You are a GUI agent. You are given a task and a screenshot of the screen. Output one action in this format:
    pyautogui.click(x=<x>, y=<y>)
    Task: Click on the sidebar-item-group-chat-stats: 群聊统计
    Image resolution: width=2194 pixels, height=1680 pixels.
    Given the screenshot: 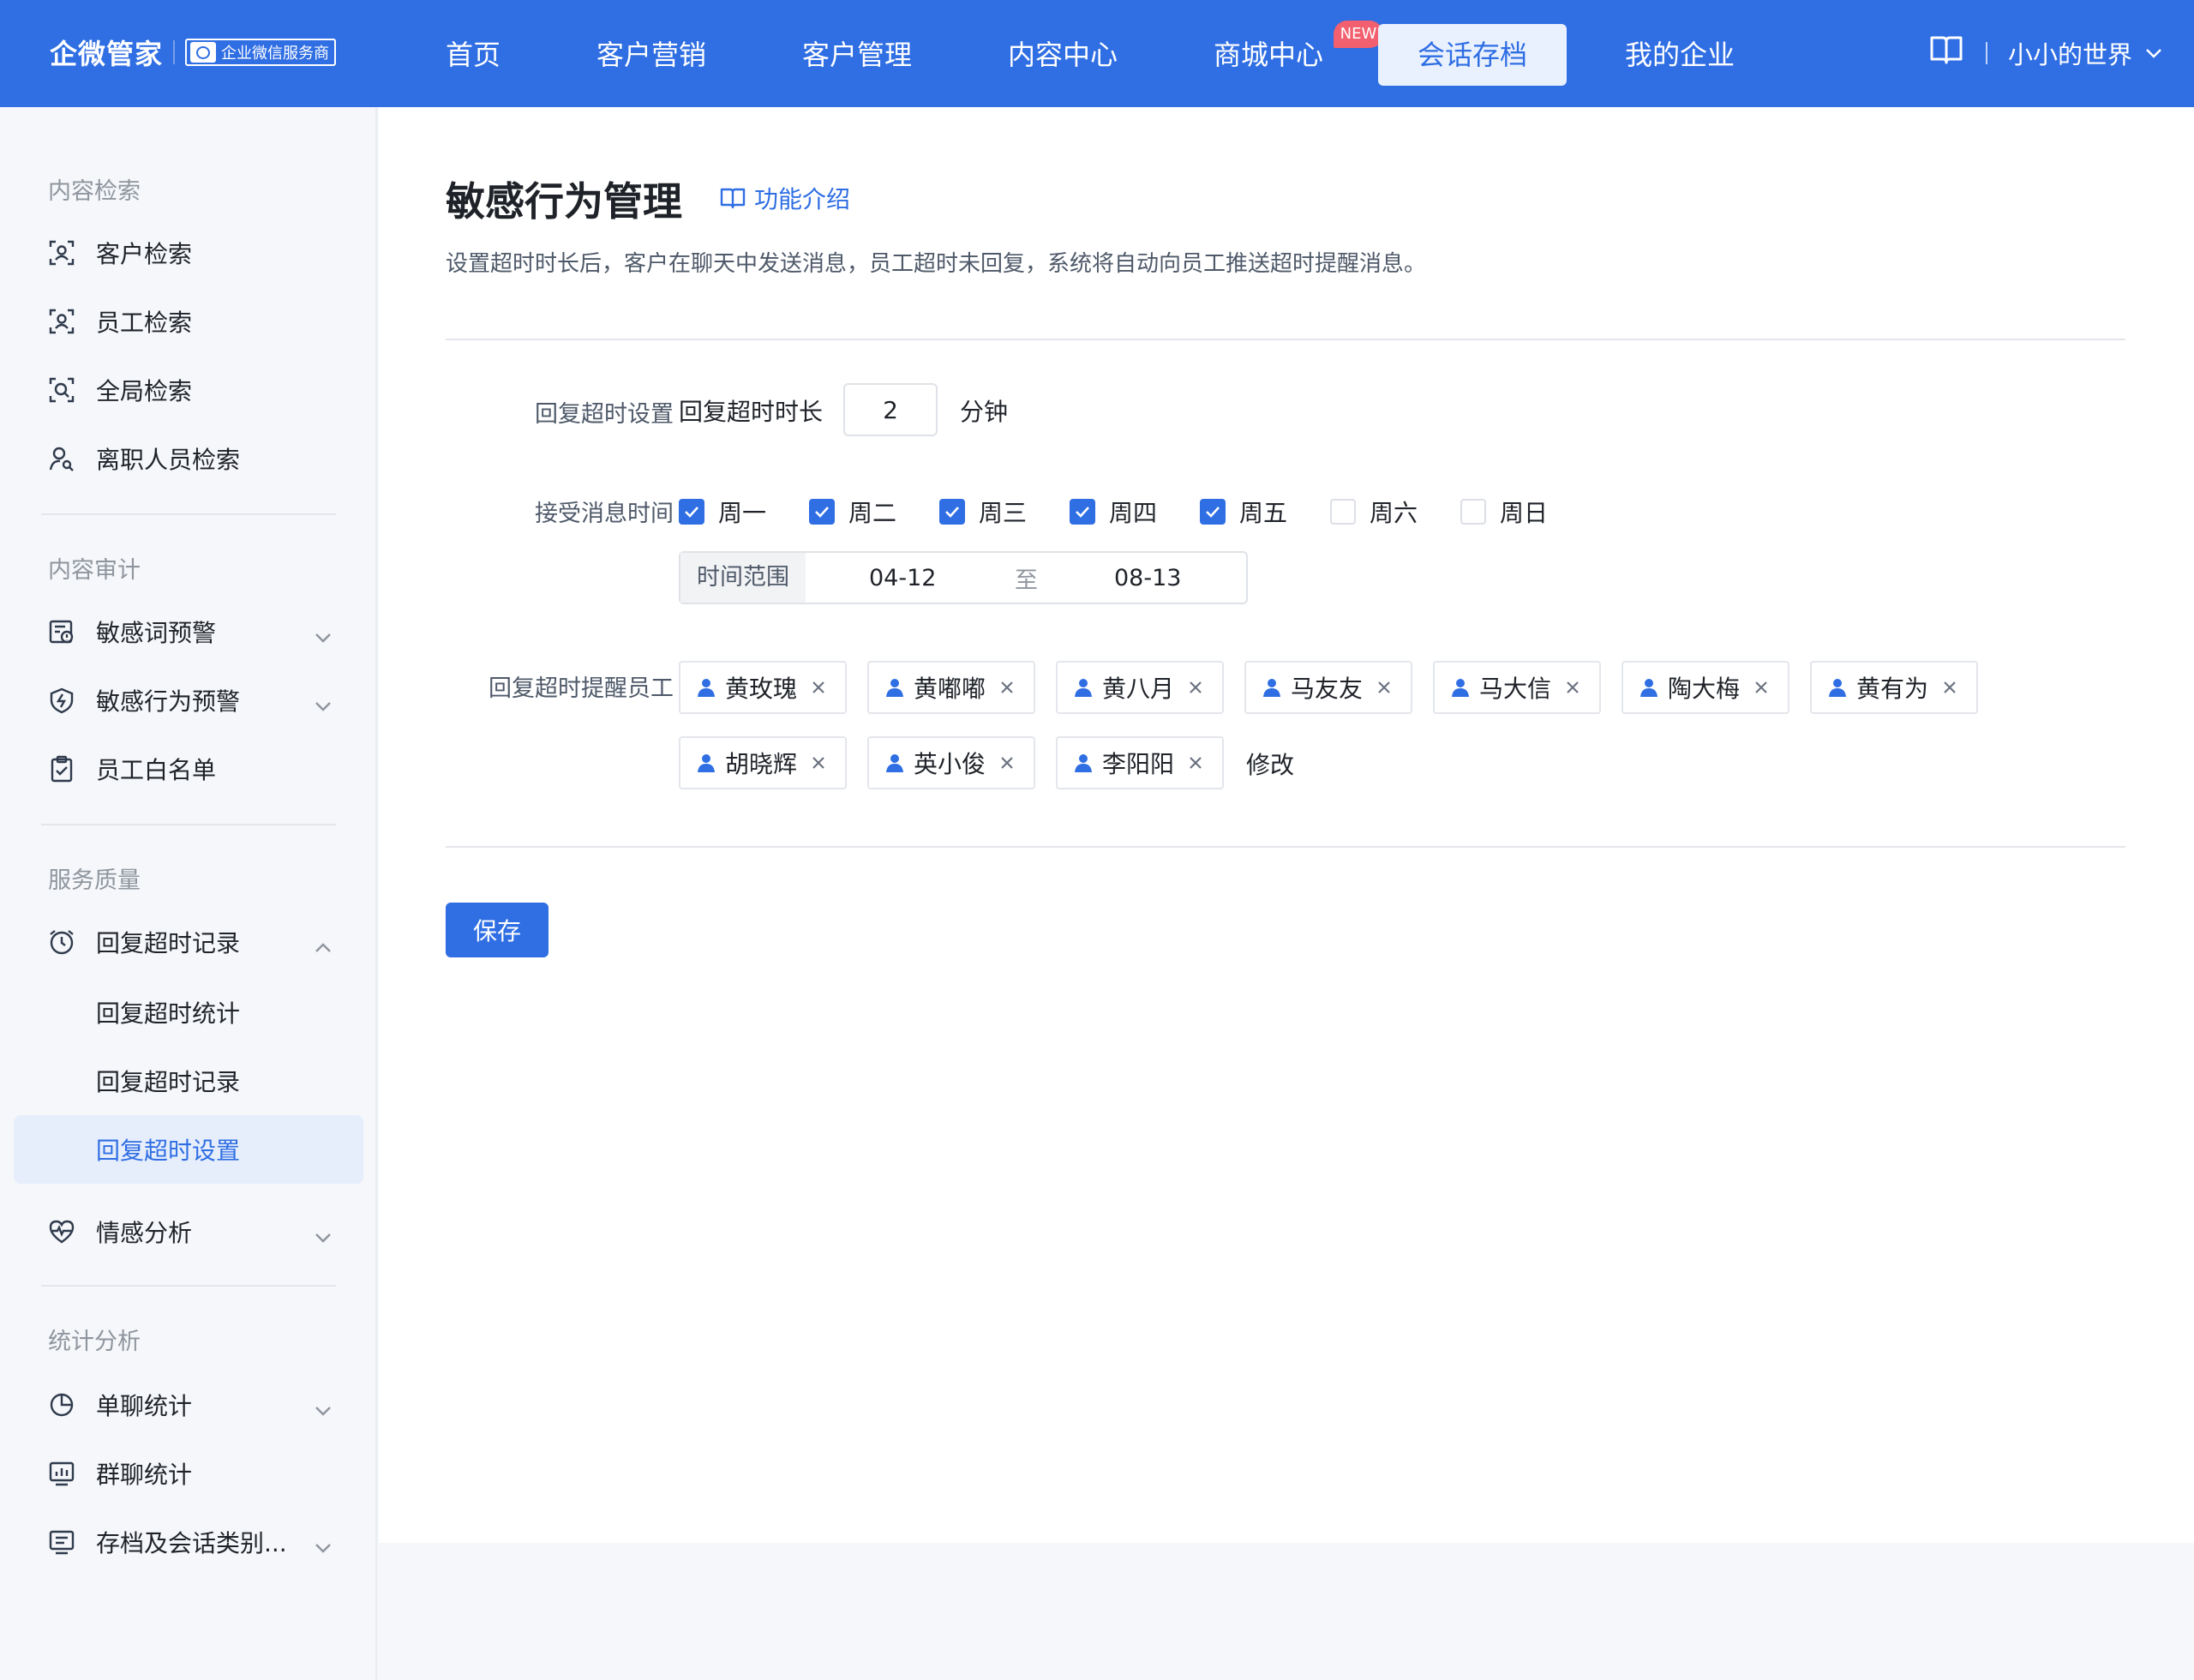 What is the action you would take?
    pyautogui.click(x=188, y=1473)
    